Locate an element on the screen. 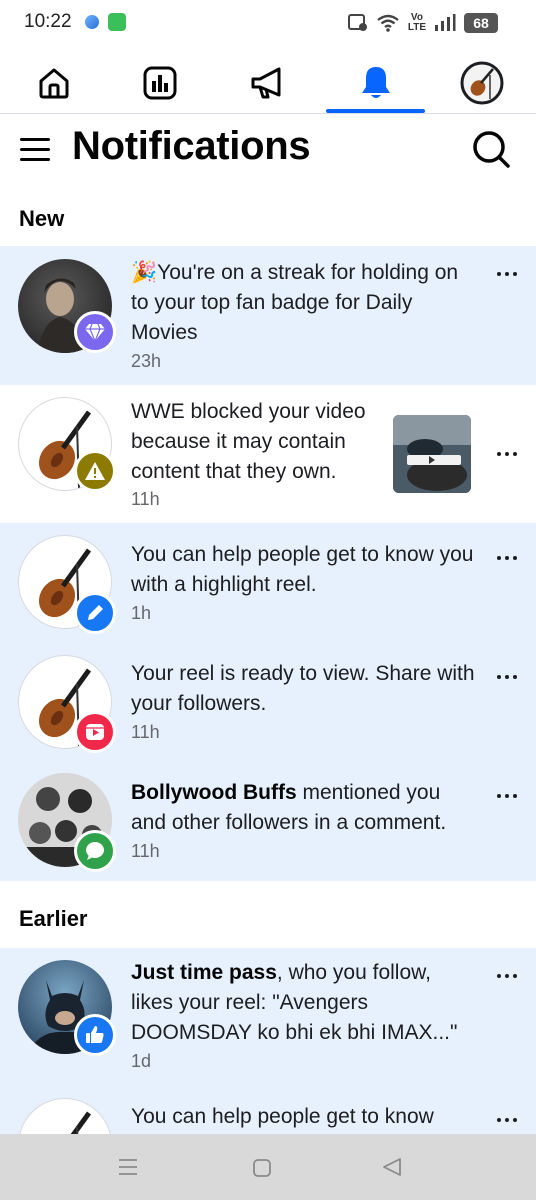  warning-icon is located at coordinates (95, 471).